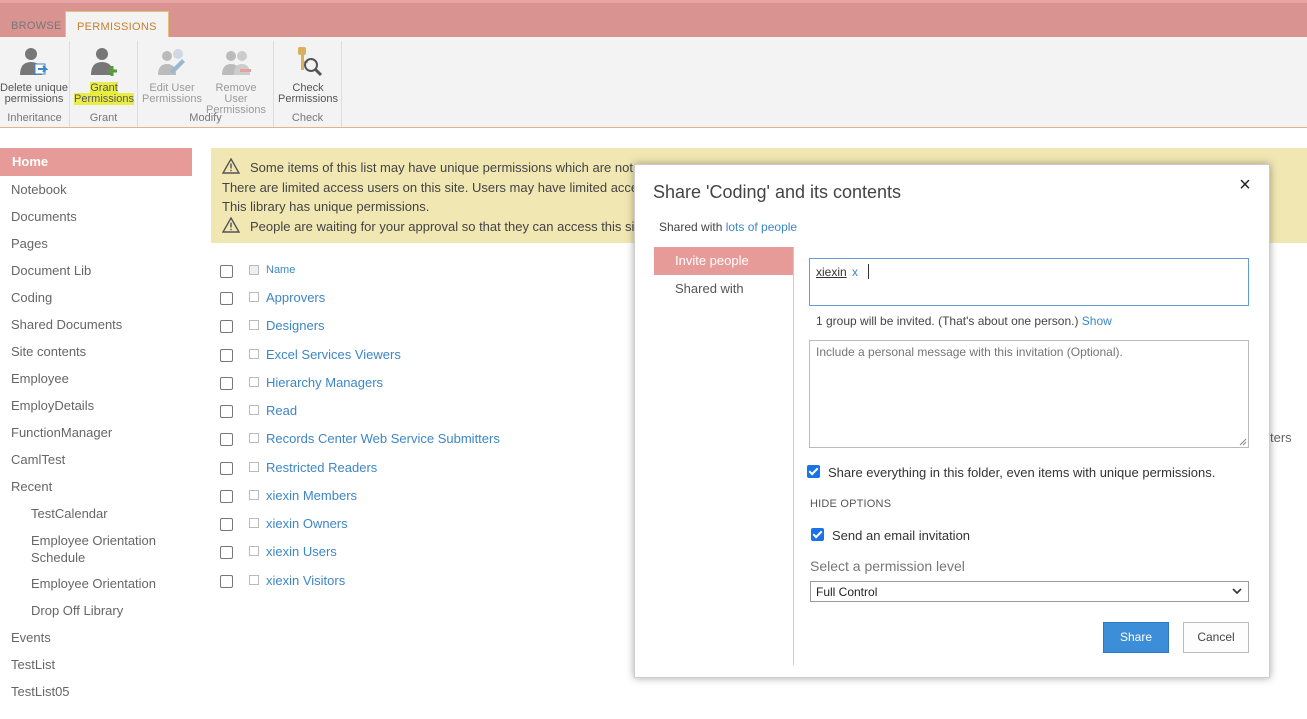  I want to click on check-permissions-label: Check Permissions, so click(308, 93).